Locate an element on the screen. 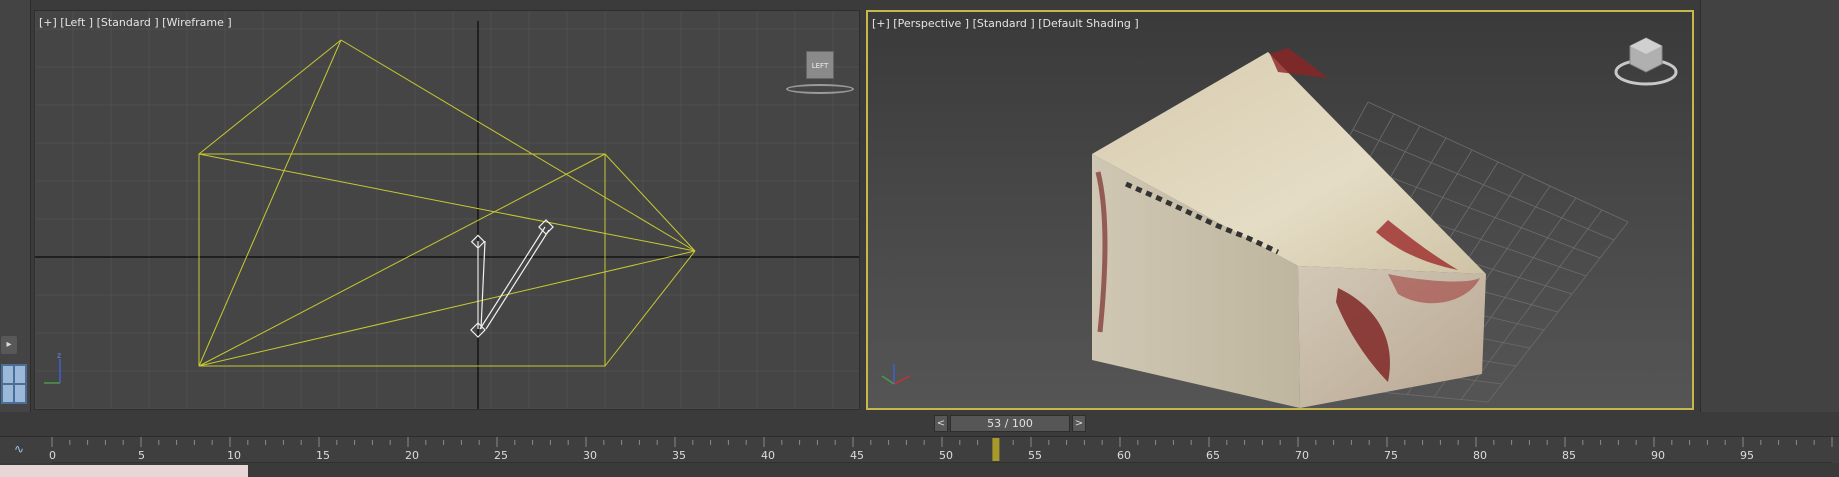 This screenshot has height=477, width=1839. viewport-label: [+] [Left ] [Standard ] [Wireframe ] is located at coordinates (135, 22).